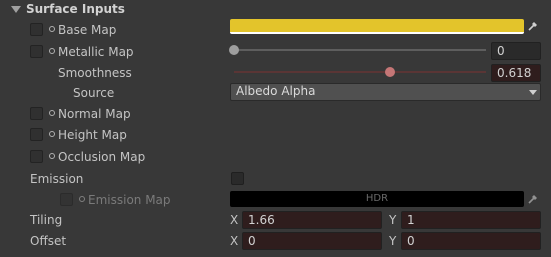 The width and height of the screenshot is (551, 257). I want to click on tiling-x-label: X, so click(234, 220).